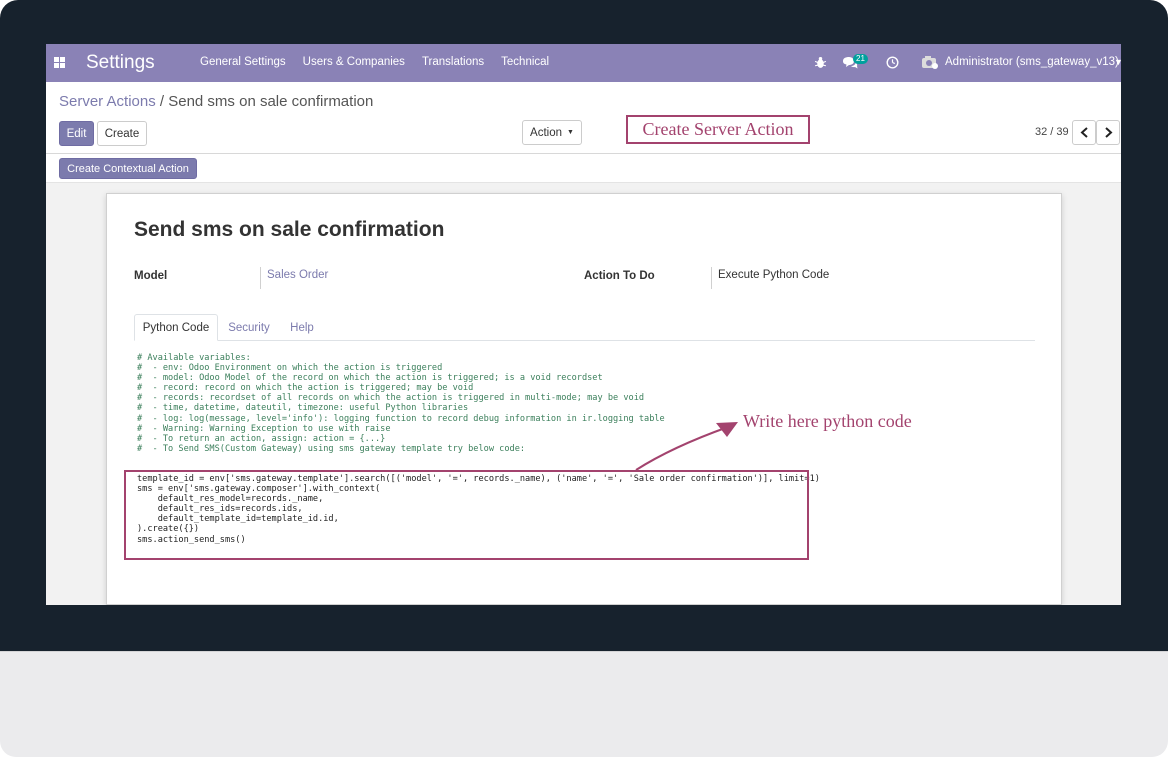  Describe the element at coordinates (453, 62) in the screenshot. I see `menu-translations: Translations` at that location.